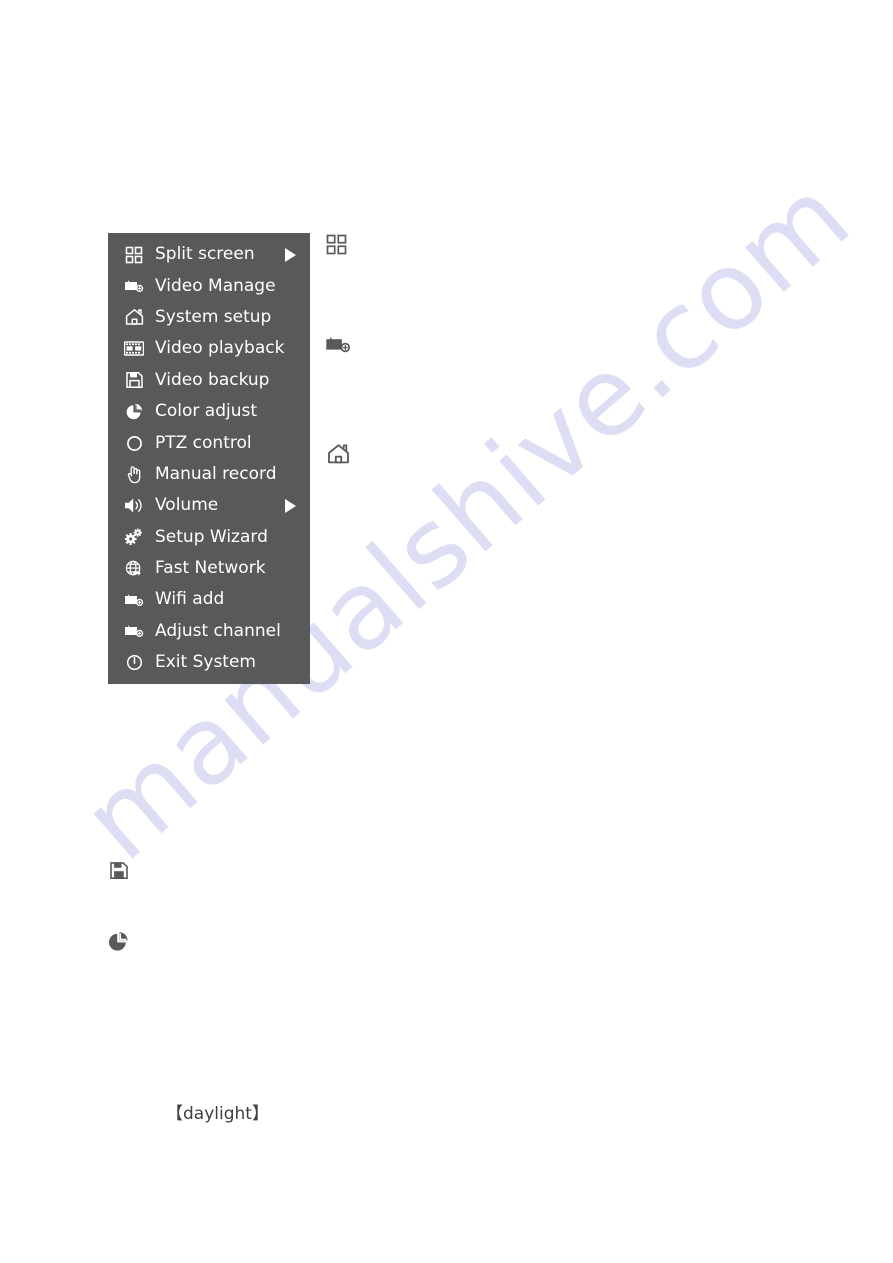  I want to click on menu-item-video-playback: Video playback, so click(209, 348).